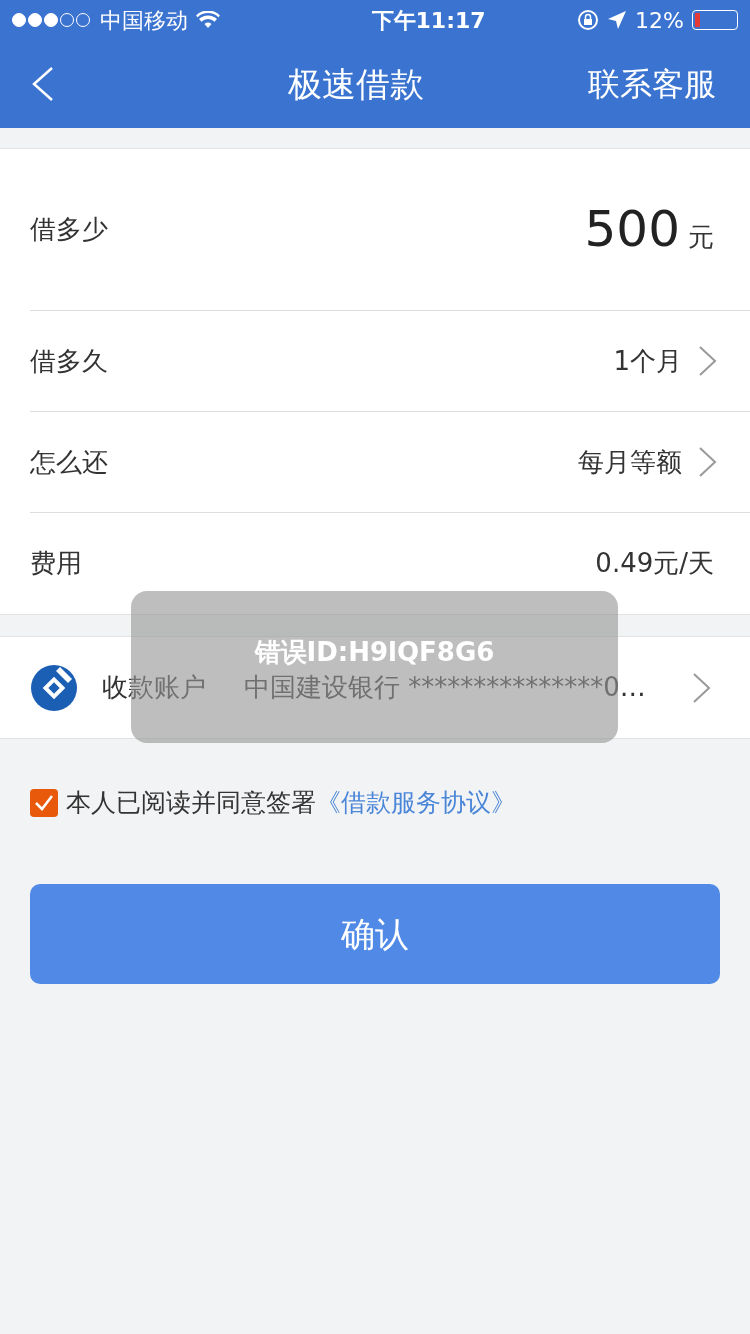 The width and height of the screenshot is (750, 1334). I want to click on amount-unit: 元, so click(701, 237).